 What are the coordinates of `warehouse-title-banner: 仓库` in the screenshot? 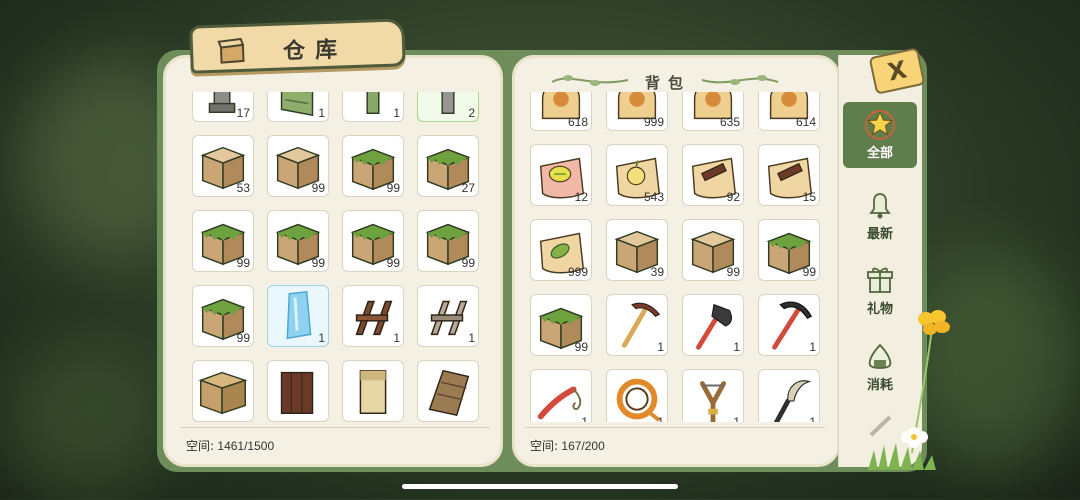 It's located at (297, 46).